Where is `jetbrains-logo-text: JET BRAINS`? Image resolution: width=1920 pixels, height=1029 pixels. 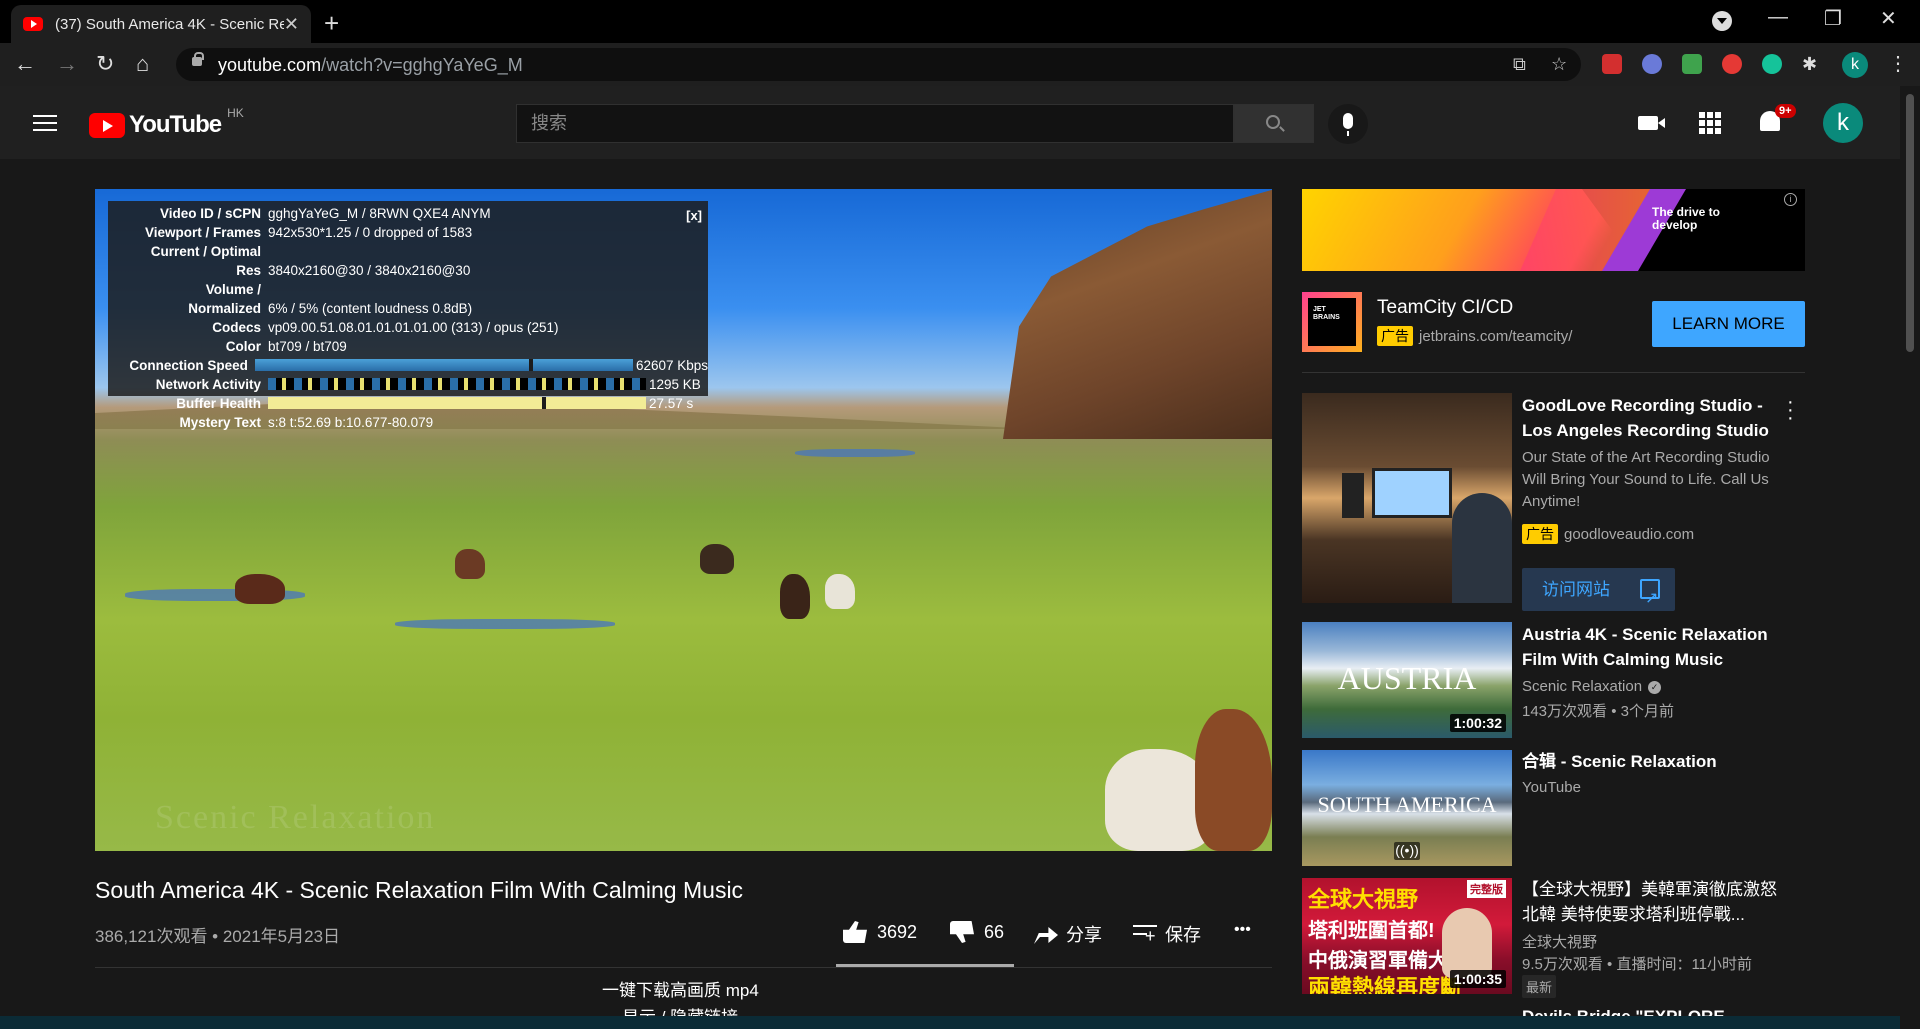 jetbrains-logo-text: JET BRAINS is located at coordinates (1332, 322).